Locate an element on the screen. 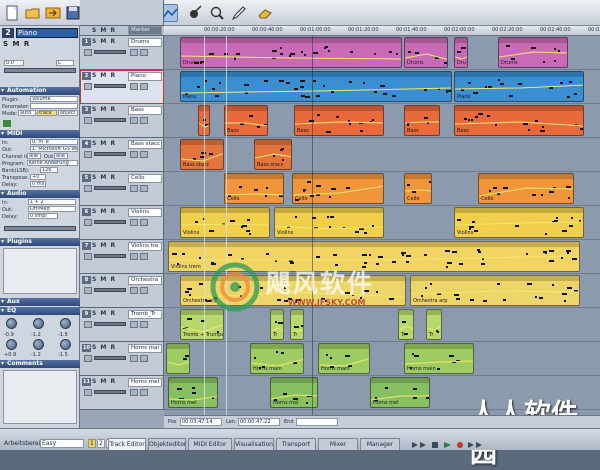 The width and height of the screenshot is (600, 470). eq-mid-freq-knob is located at coordinates (38, 344).